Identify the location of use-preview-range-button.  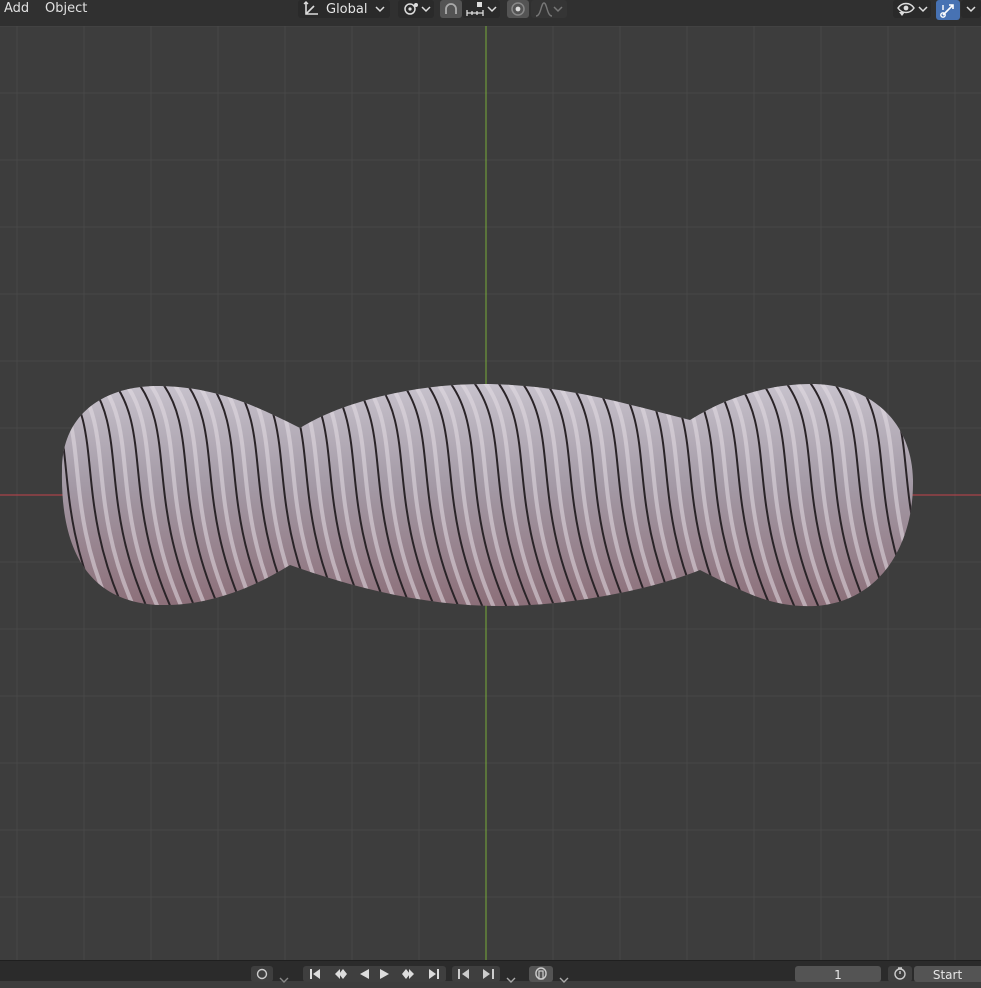
(900, 974).